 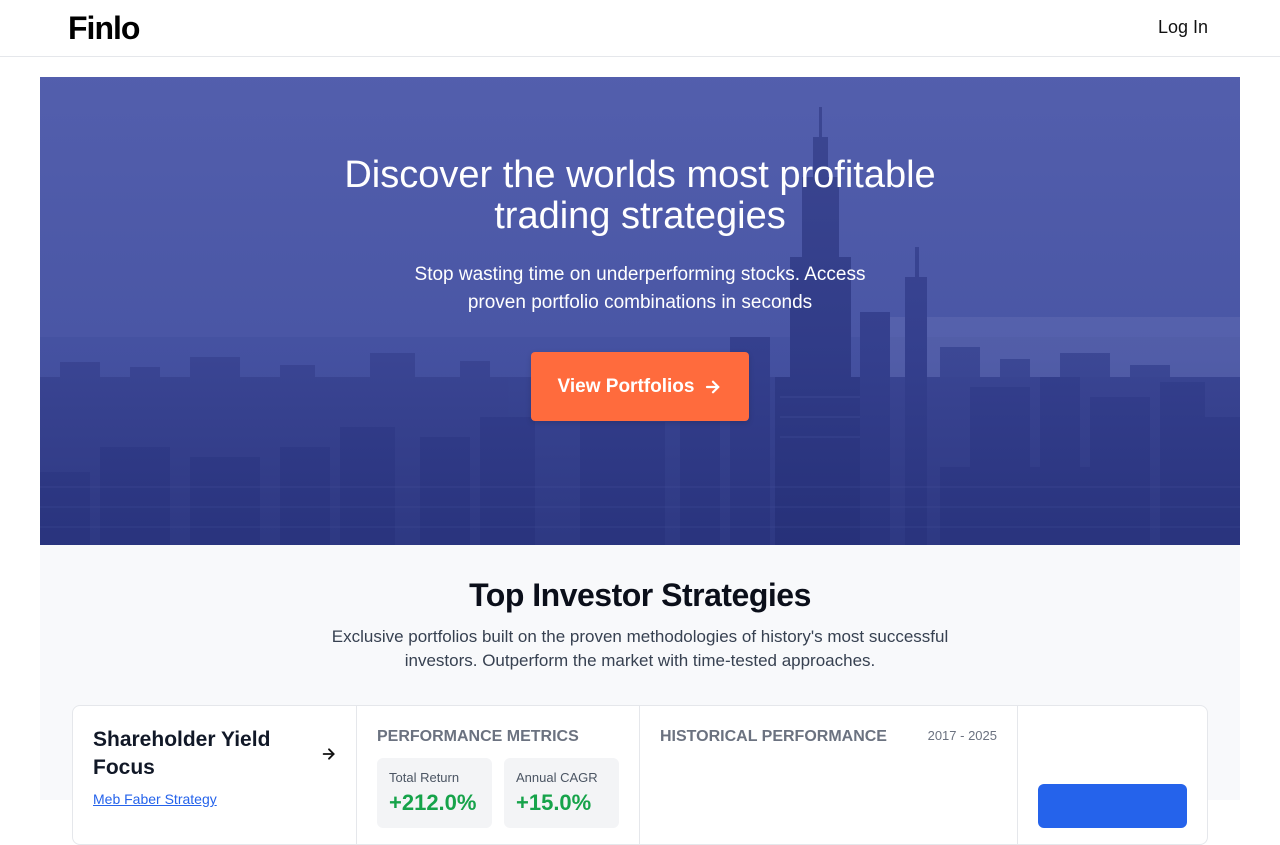 What do you see at coordinates (557, 777) in the screenshot?
I see `metric-label: Annual CAGR` at bounding box center [557, 777].